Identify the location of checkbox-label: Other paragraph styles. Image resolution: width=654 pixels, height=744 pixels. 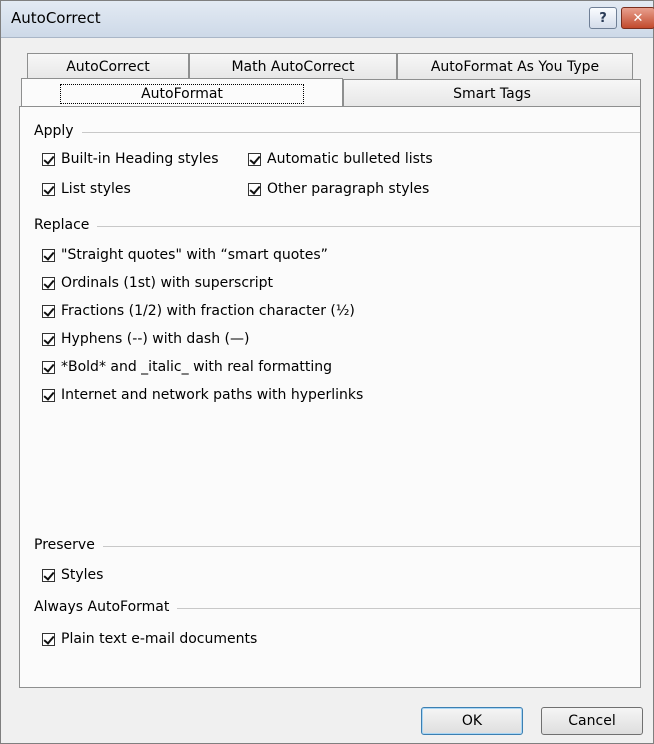
(348, 189).